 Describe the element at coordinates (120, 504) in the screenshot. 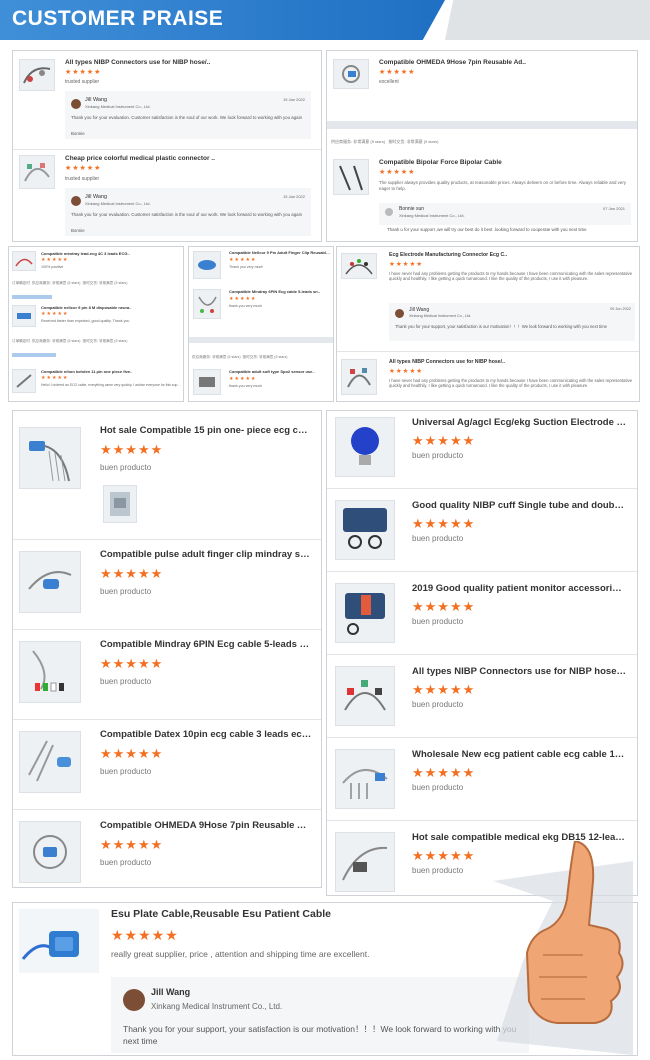

I see `review-photo` at that location.